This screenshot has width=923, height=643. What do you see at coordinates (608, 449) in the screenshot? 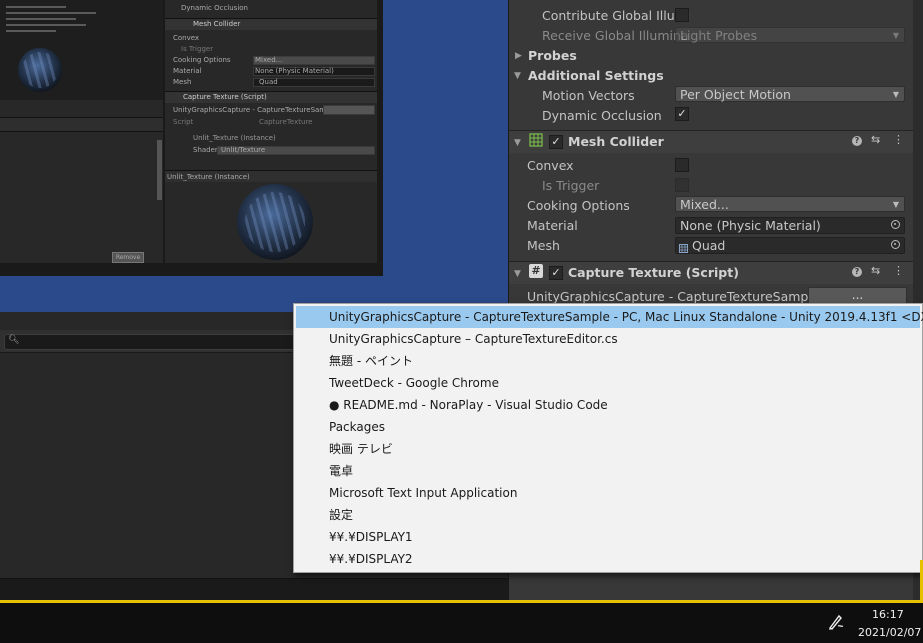
I see `menu-item: 映画 テレビ` at bounding box center [608, 449].